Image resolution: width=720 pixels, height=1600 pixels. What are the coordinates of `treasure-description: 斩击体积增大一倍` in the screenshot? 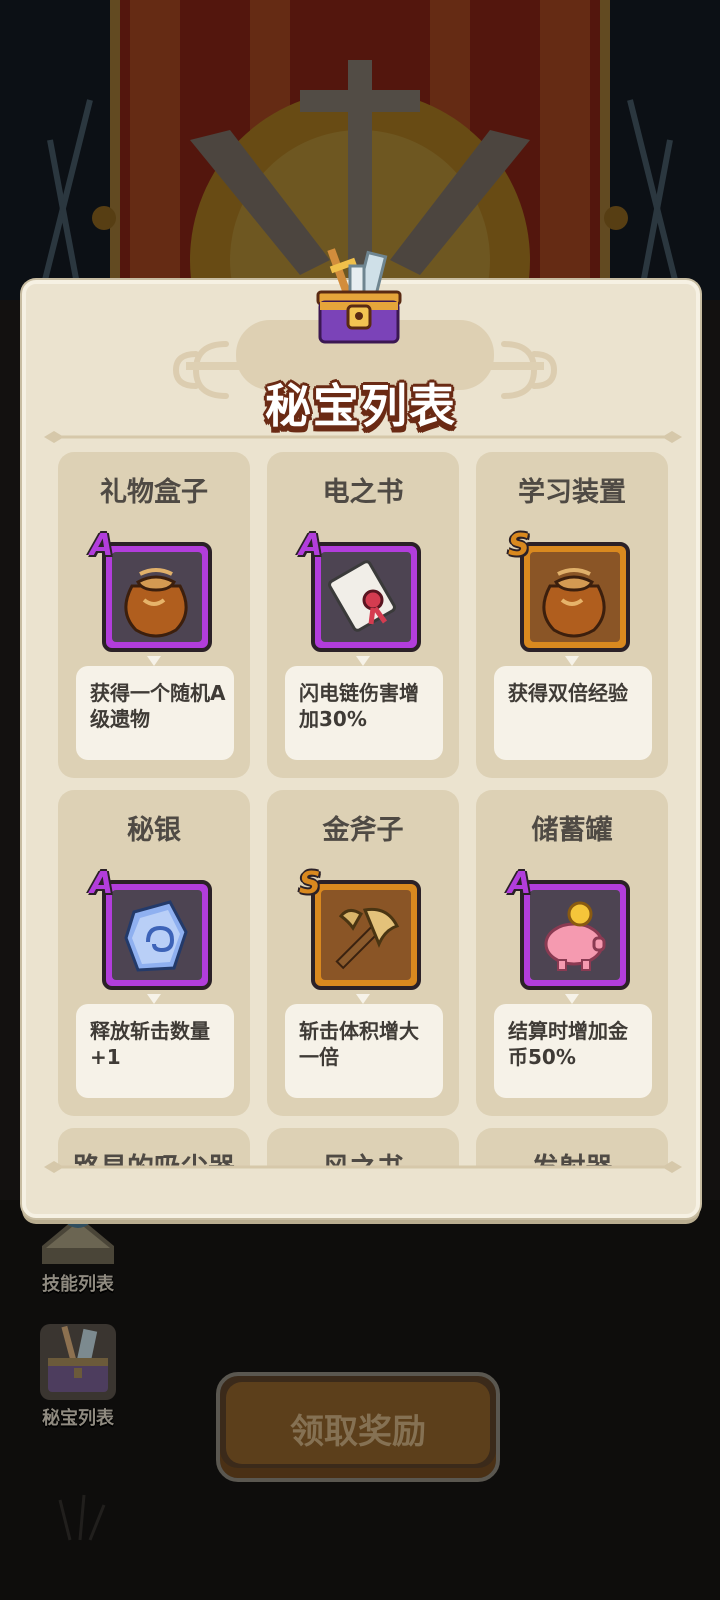 It's located at (359, 1044).